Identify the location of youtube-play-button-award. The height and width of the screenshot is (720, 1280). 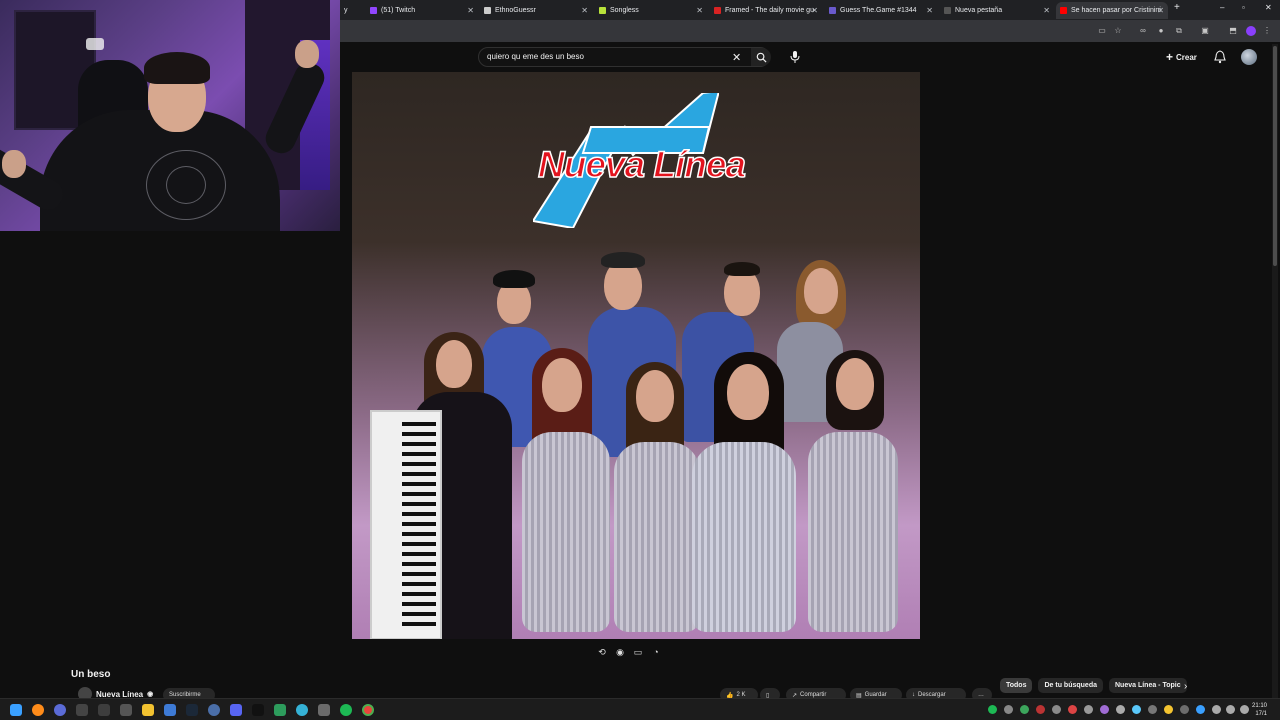
(95, 44).